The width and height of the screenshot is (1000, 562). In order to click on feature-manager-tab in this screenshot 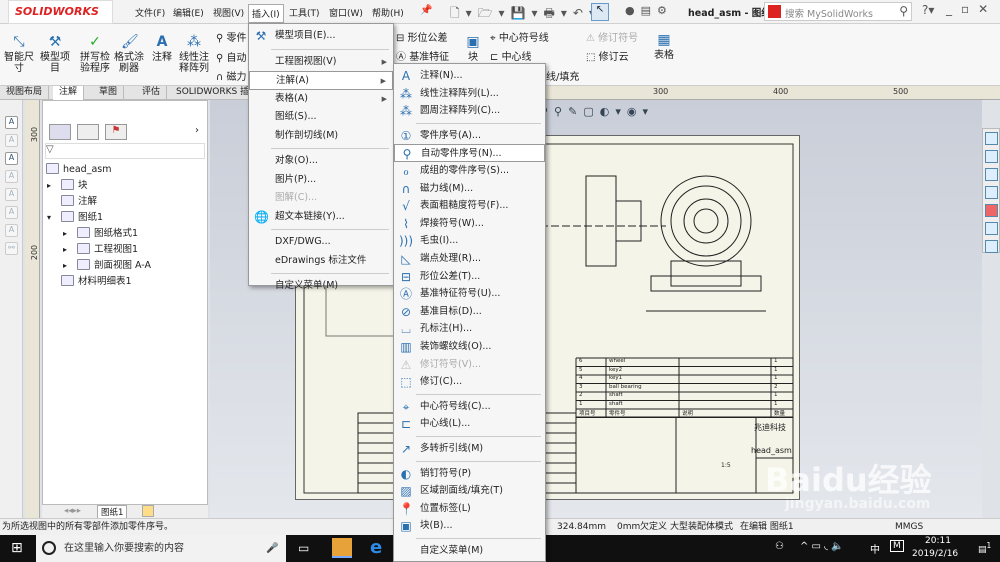, I will do `click(60, 132)`.